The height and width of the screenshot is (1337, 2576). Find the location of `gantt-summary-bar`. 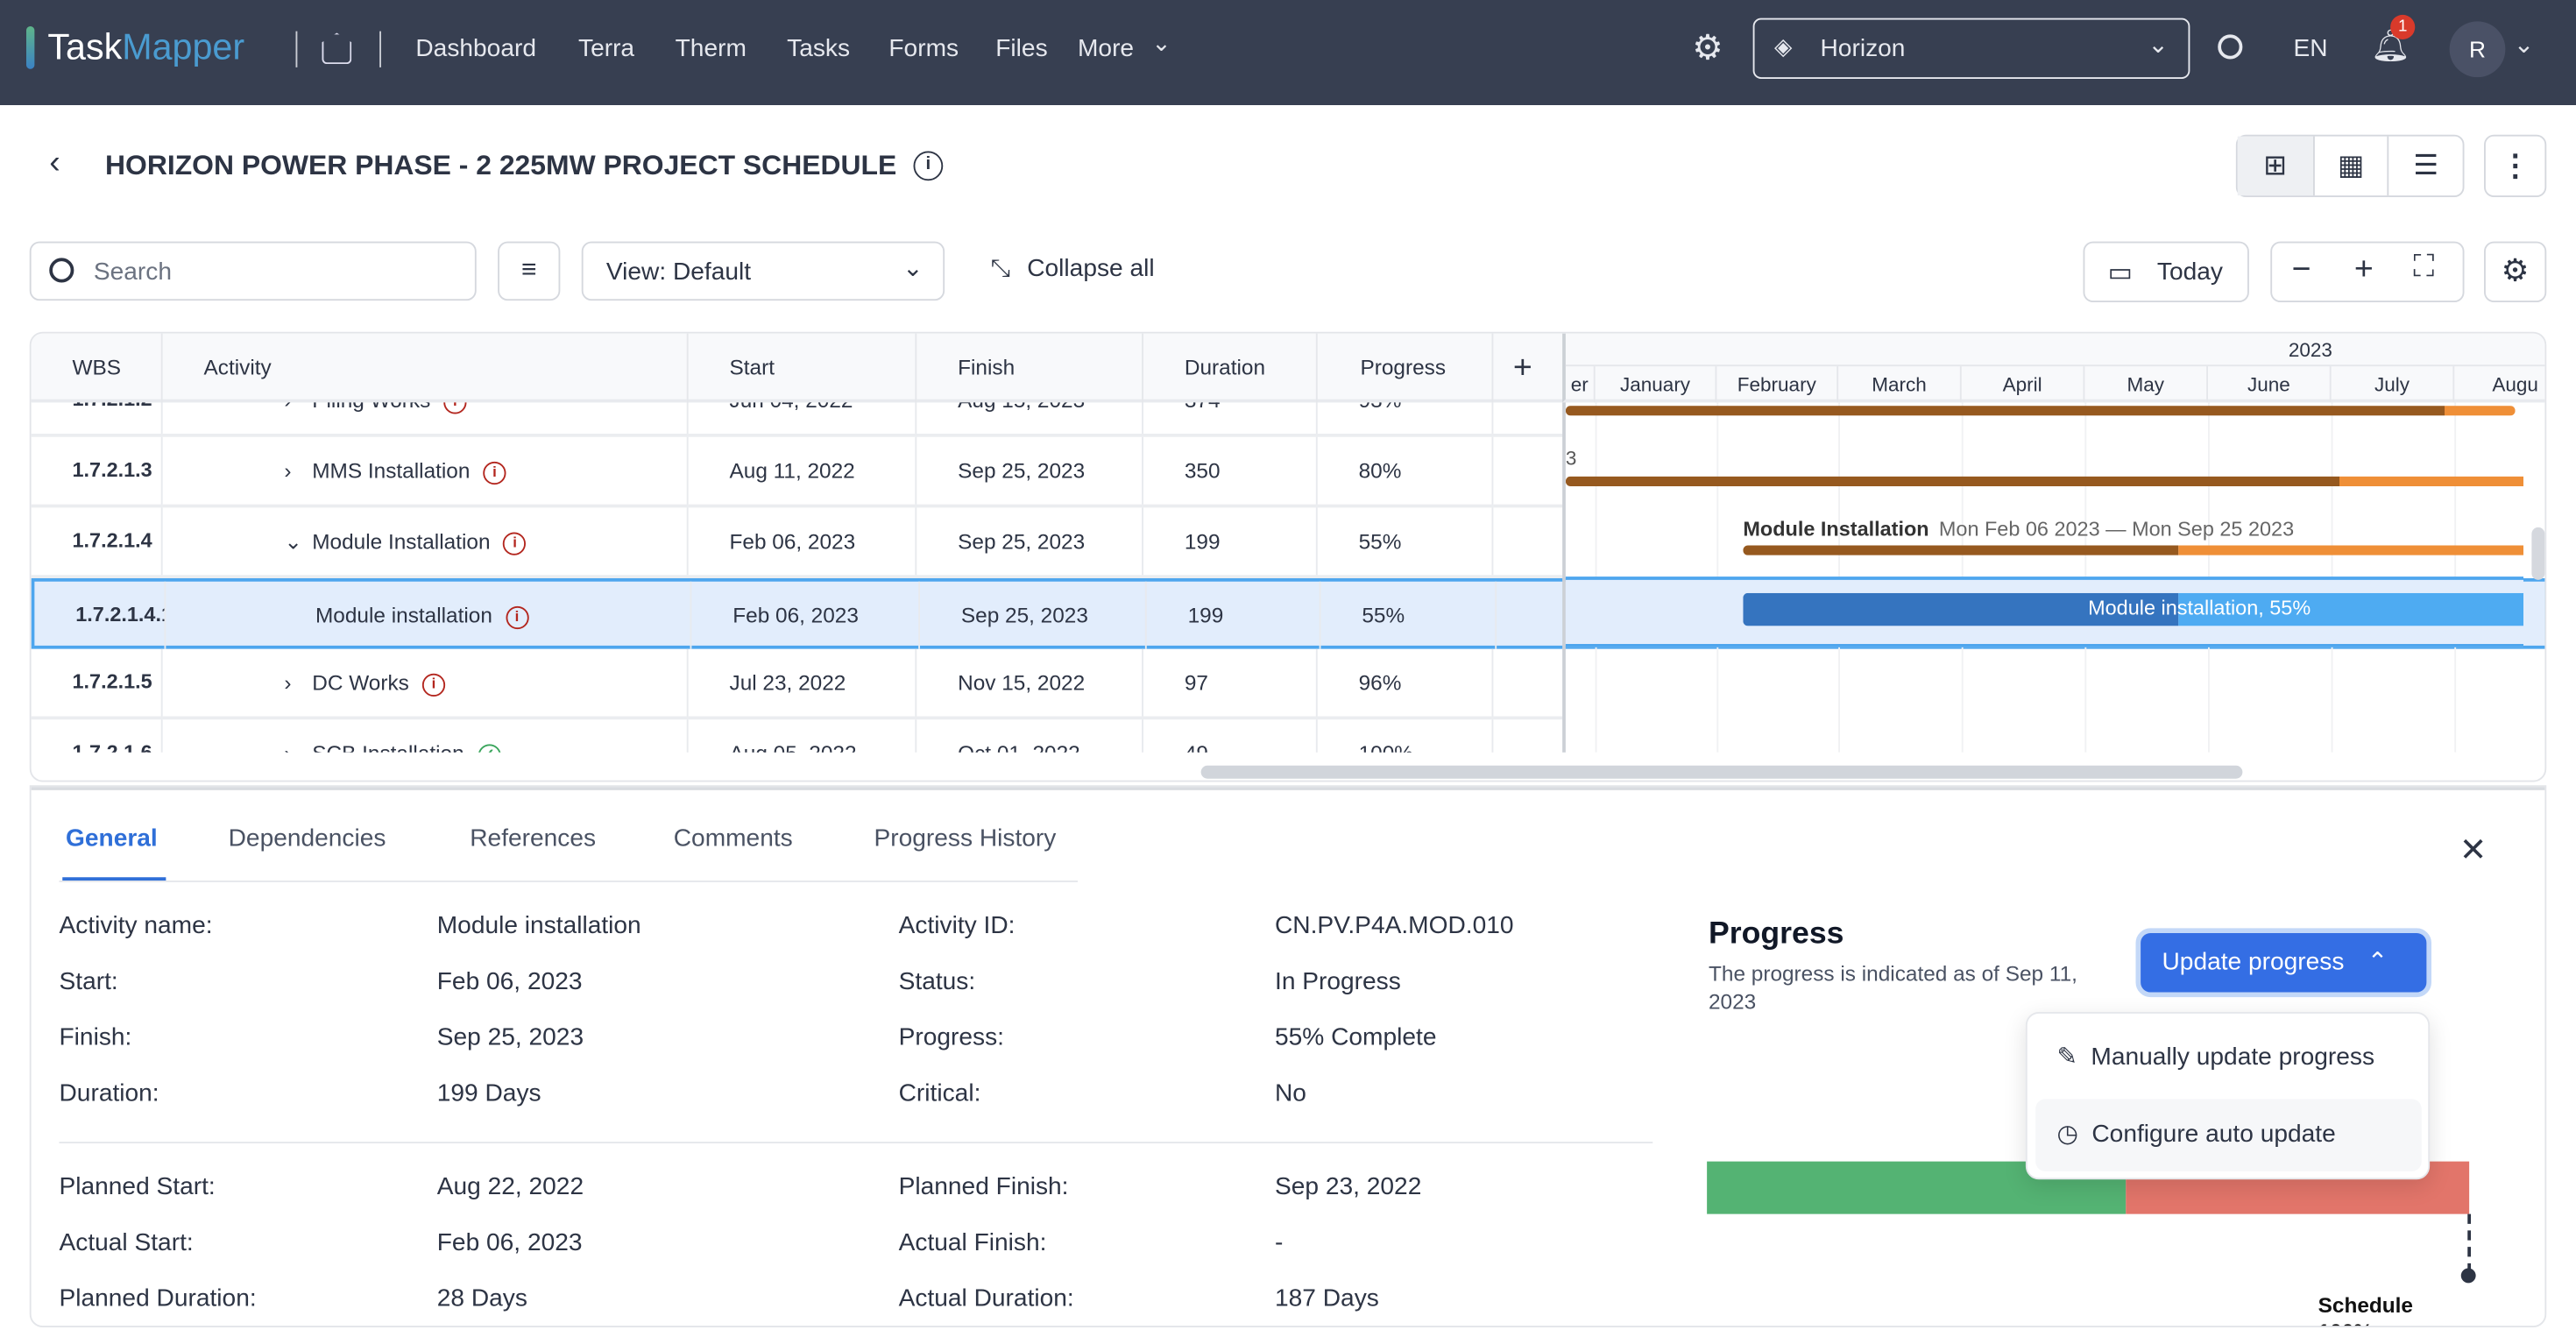

gantt-summary-bar is located at coordinates (2133, 550).